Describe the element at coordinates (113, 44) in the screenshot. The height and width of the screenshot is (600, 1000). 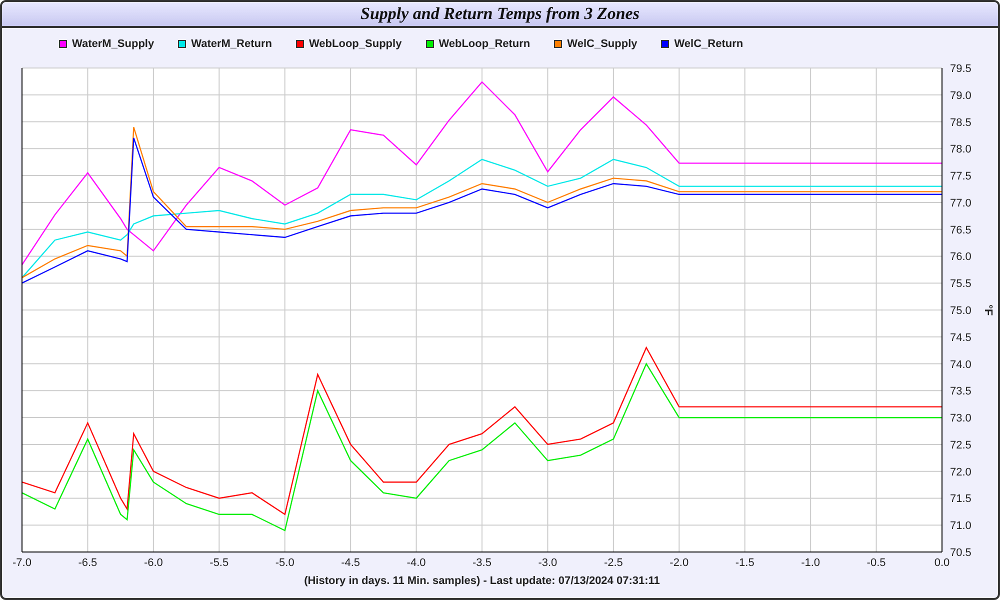
I see `legend-label: WaterM_Supply` at that location.